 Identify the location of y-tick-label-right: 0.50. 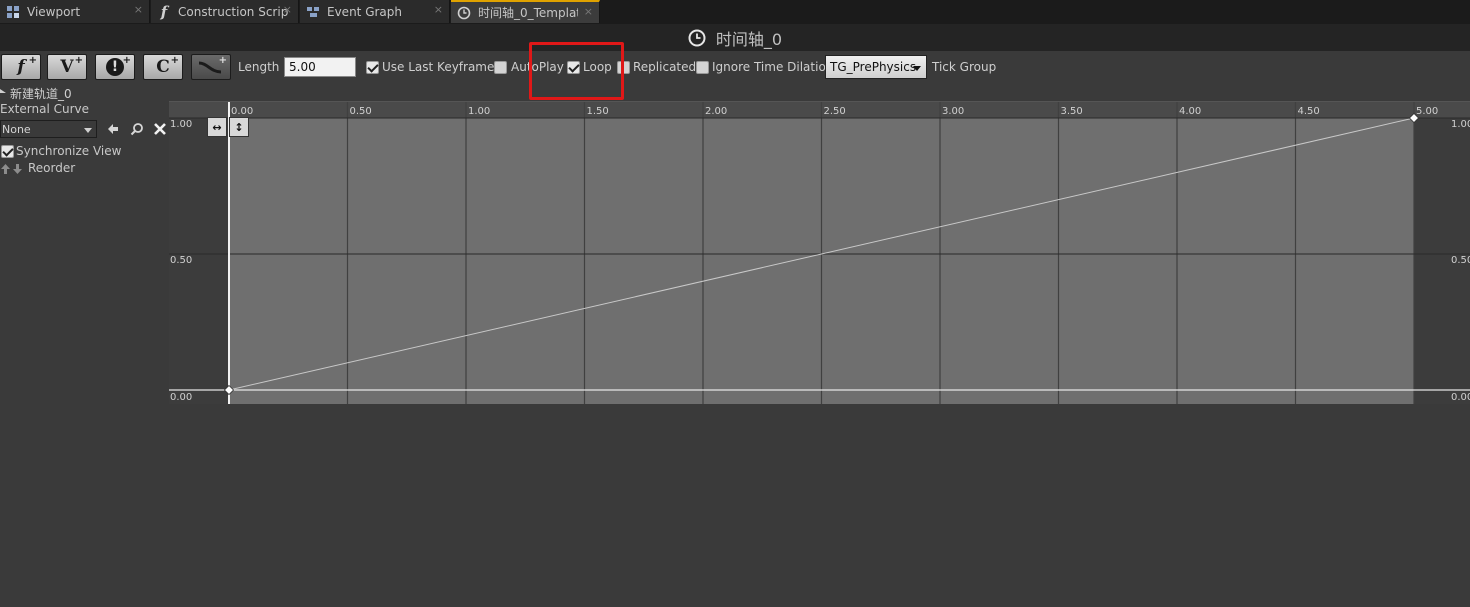
(1460, 260).